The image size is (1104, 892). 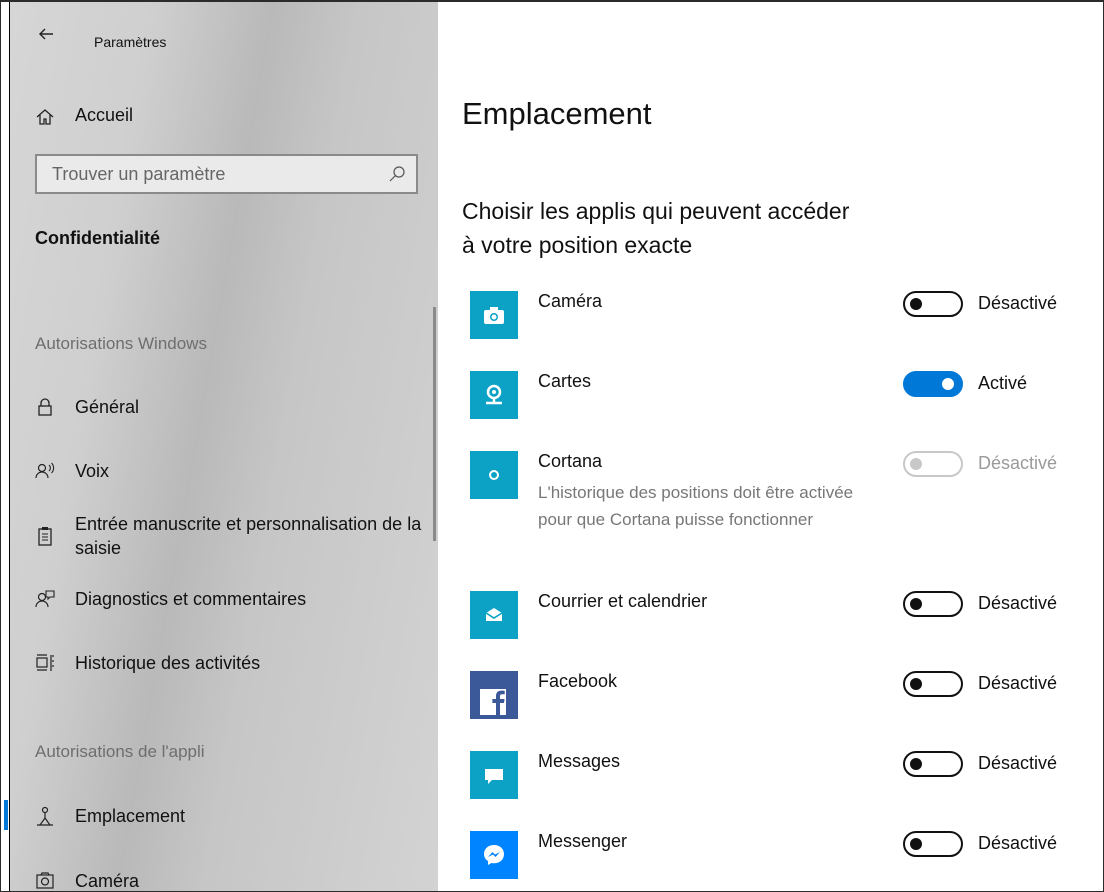 I want to click on sidebar-item-diagnostics: Diagnostics et commentaires, so click(x=224, y=599).